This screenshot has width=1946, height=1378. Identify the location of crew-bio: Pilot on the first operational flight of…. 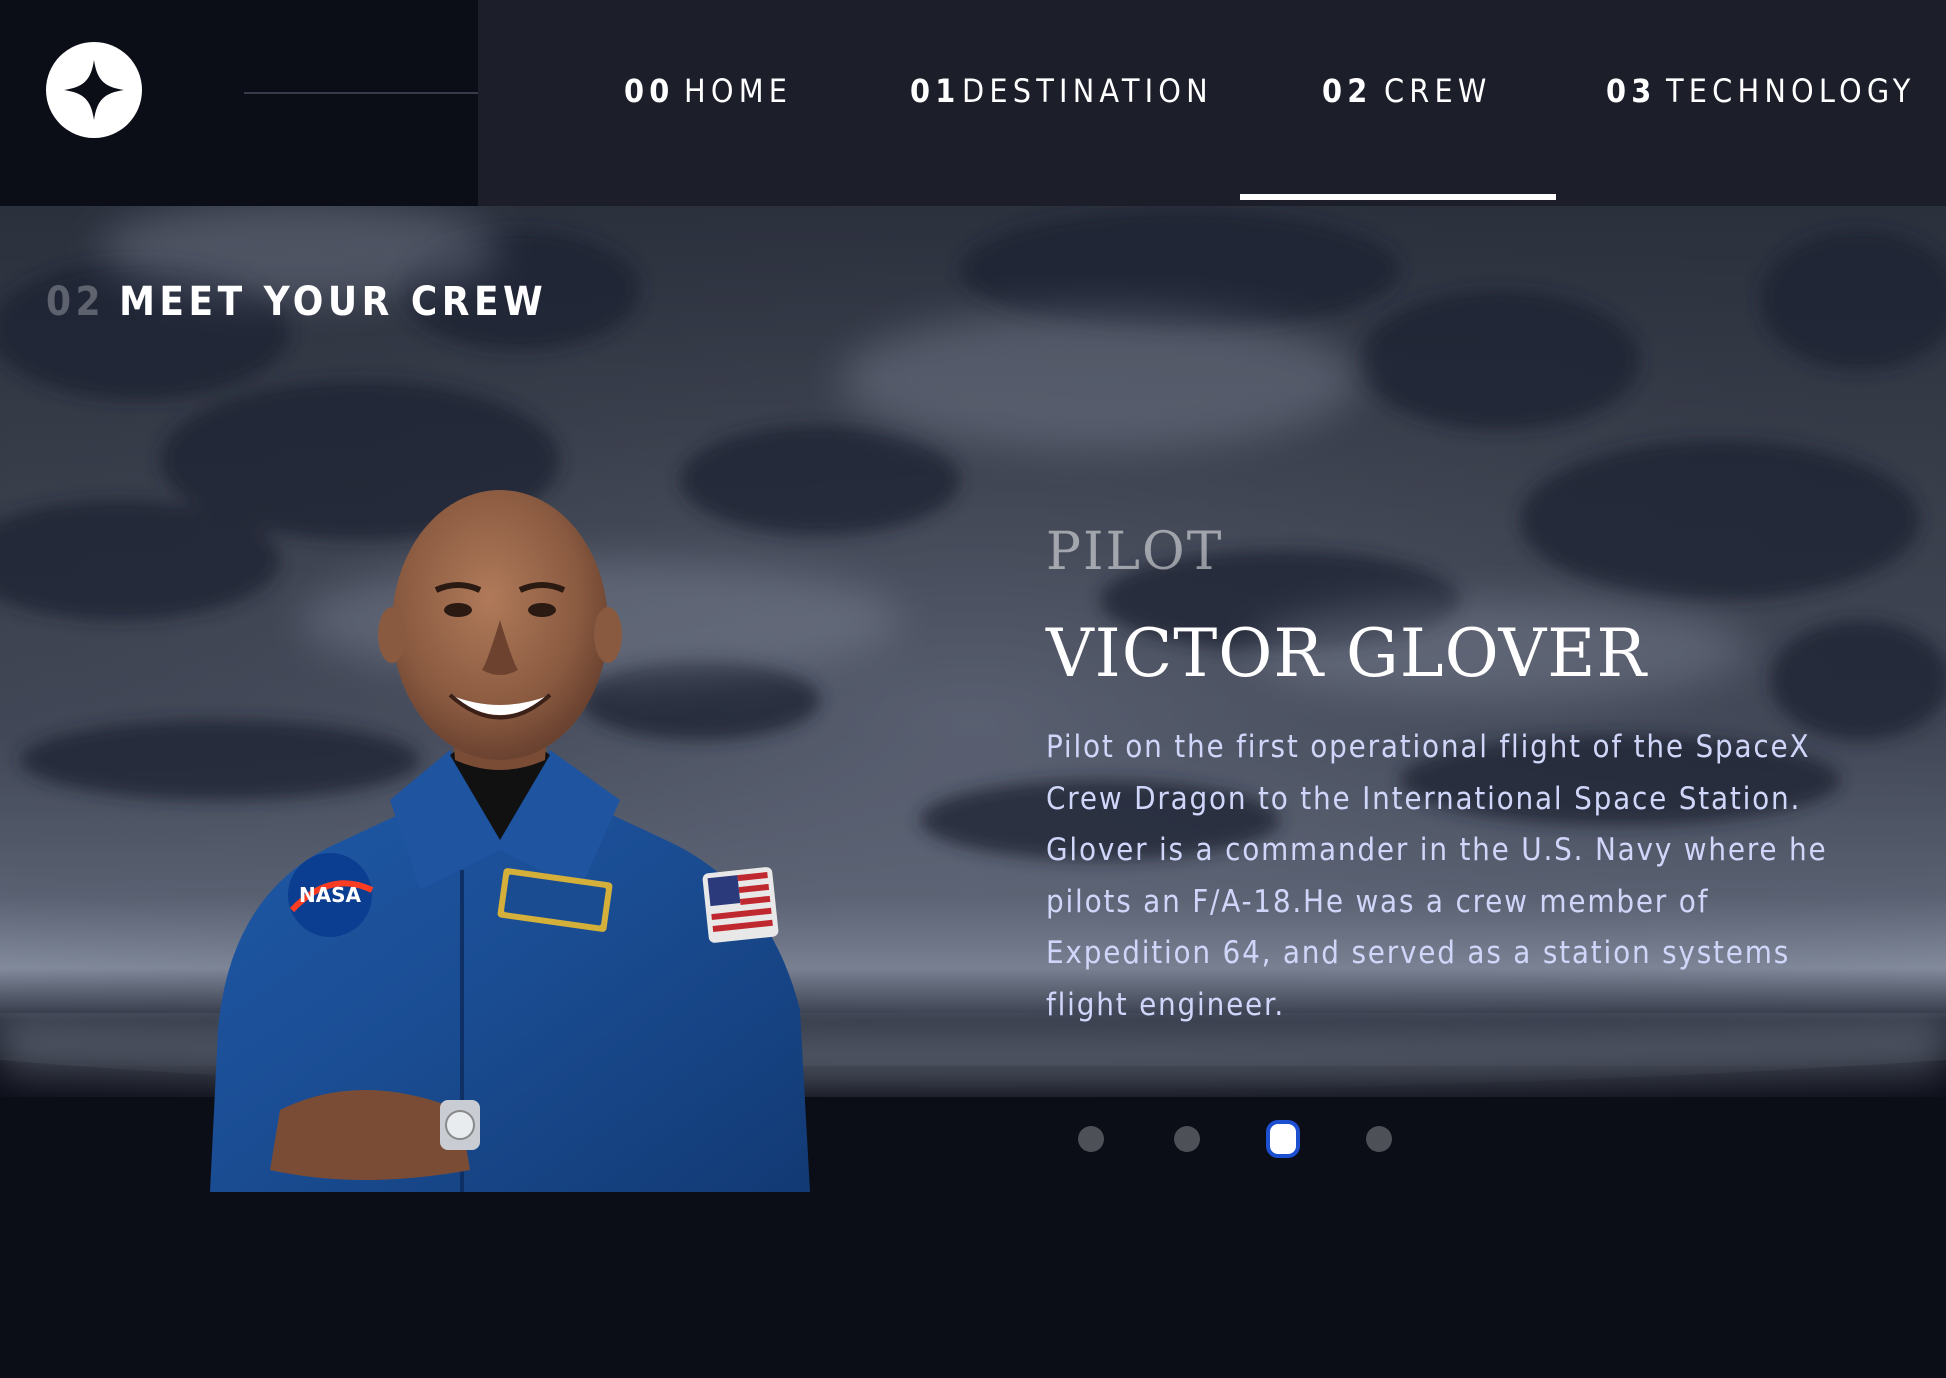
(1456, 876).